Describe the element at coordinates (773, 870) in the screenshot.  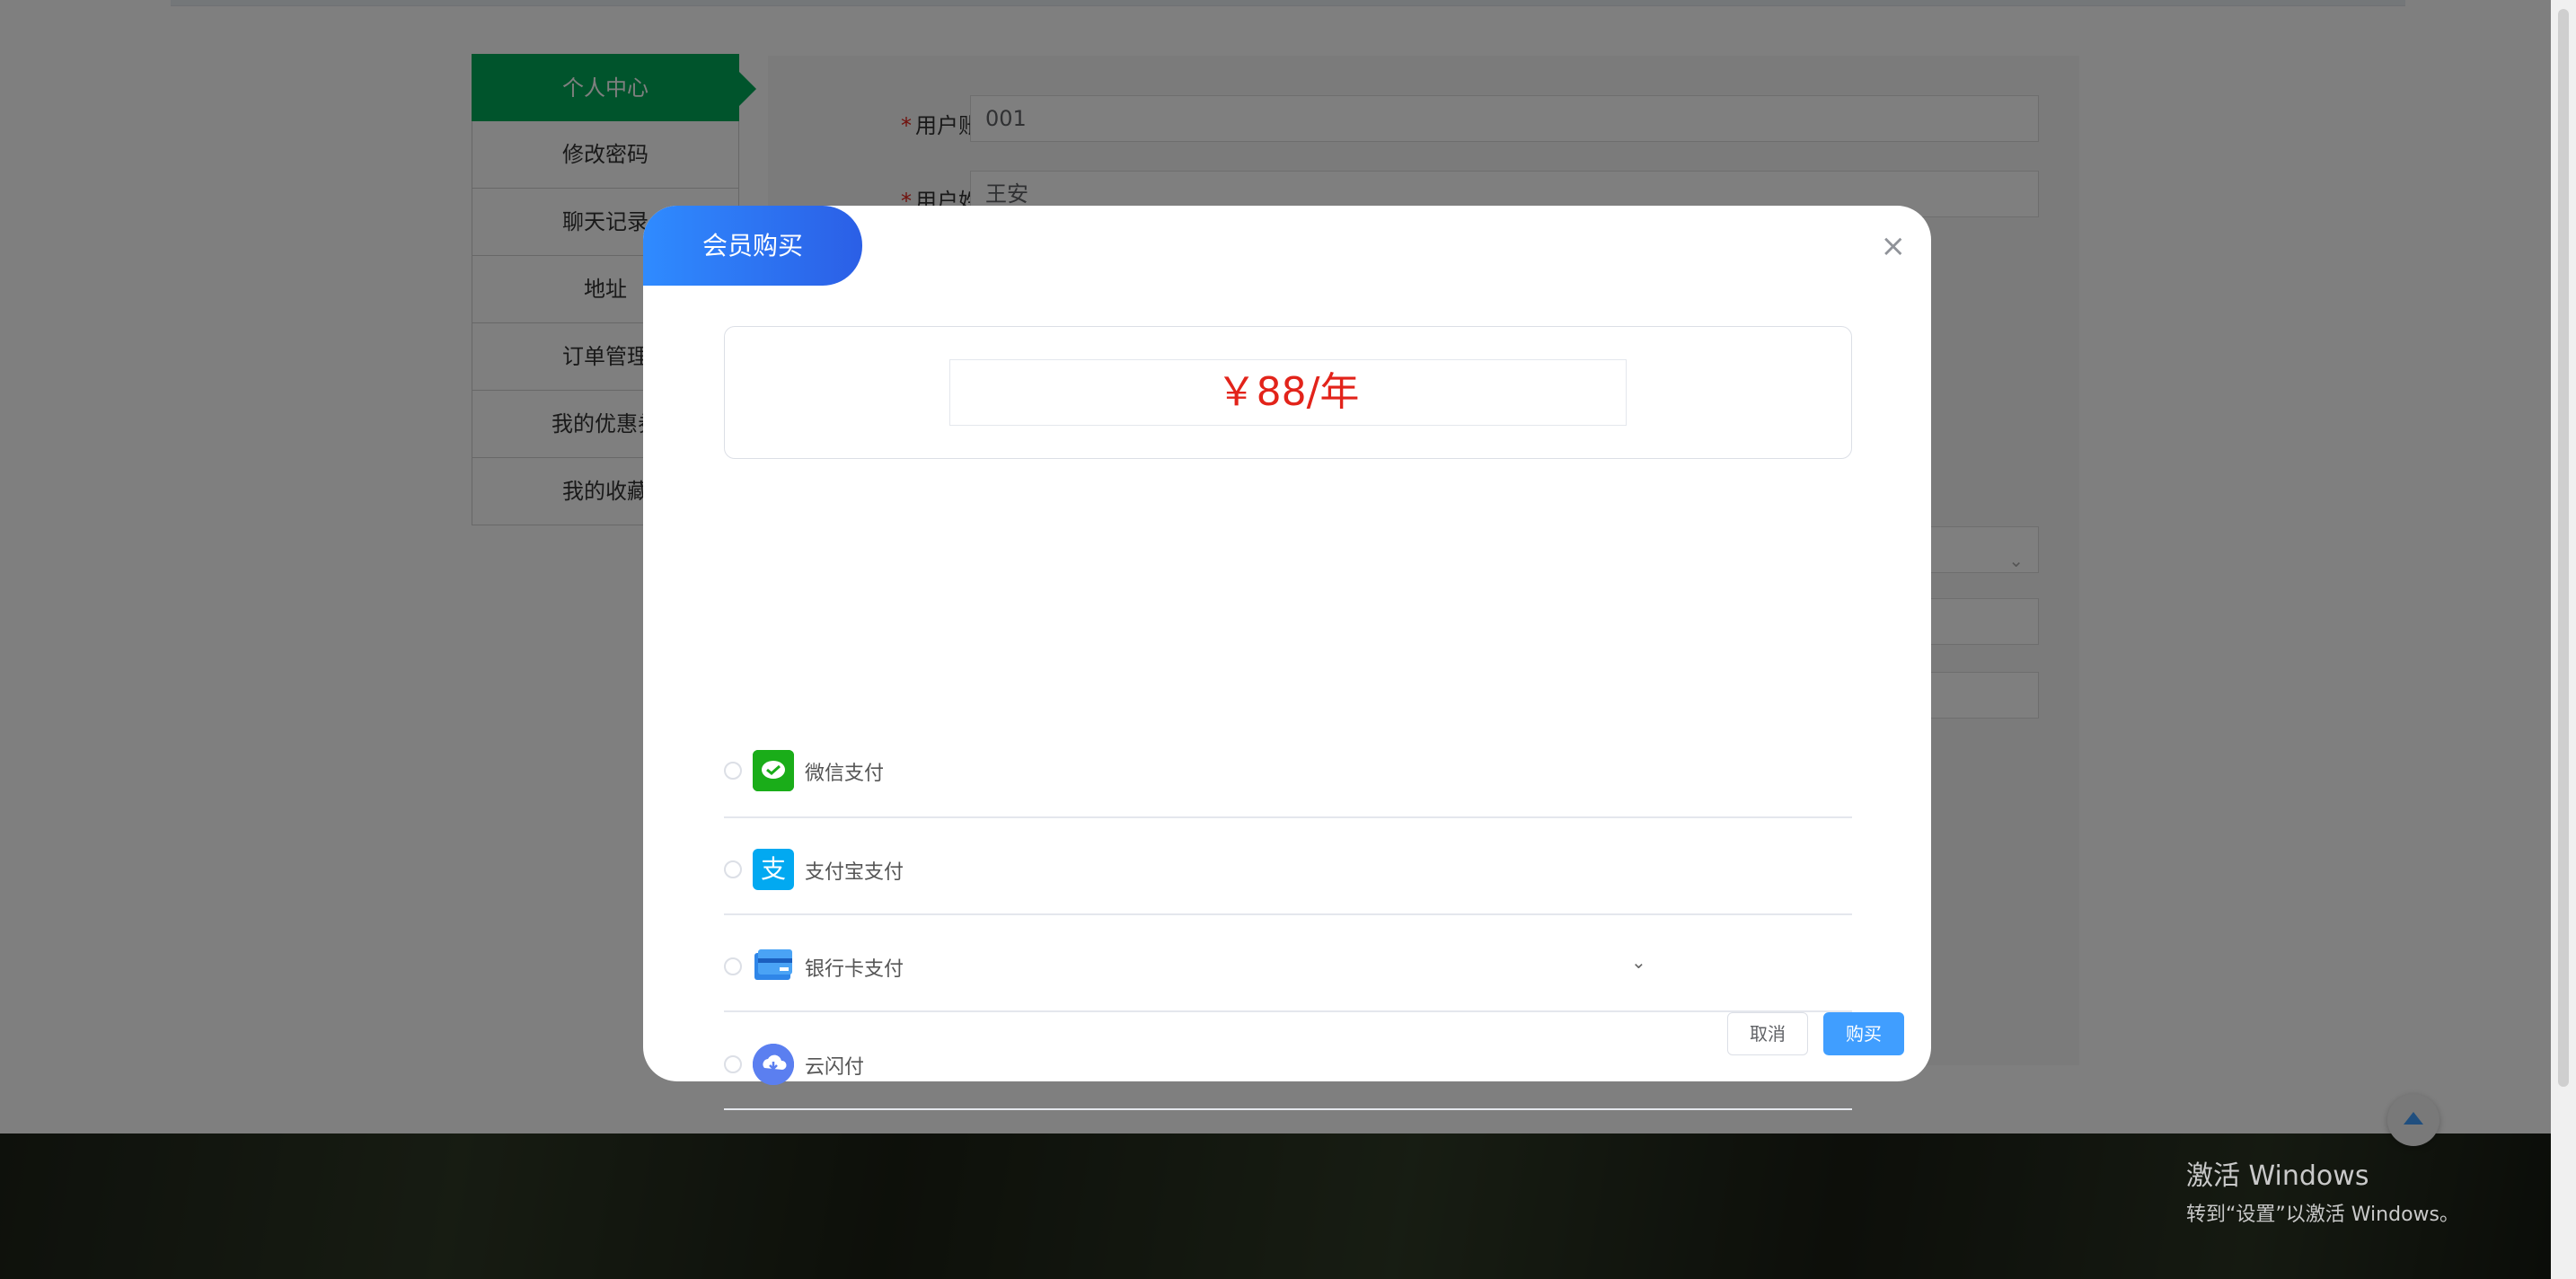
I see `alipay-icon: 支` at that location.